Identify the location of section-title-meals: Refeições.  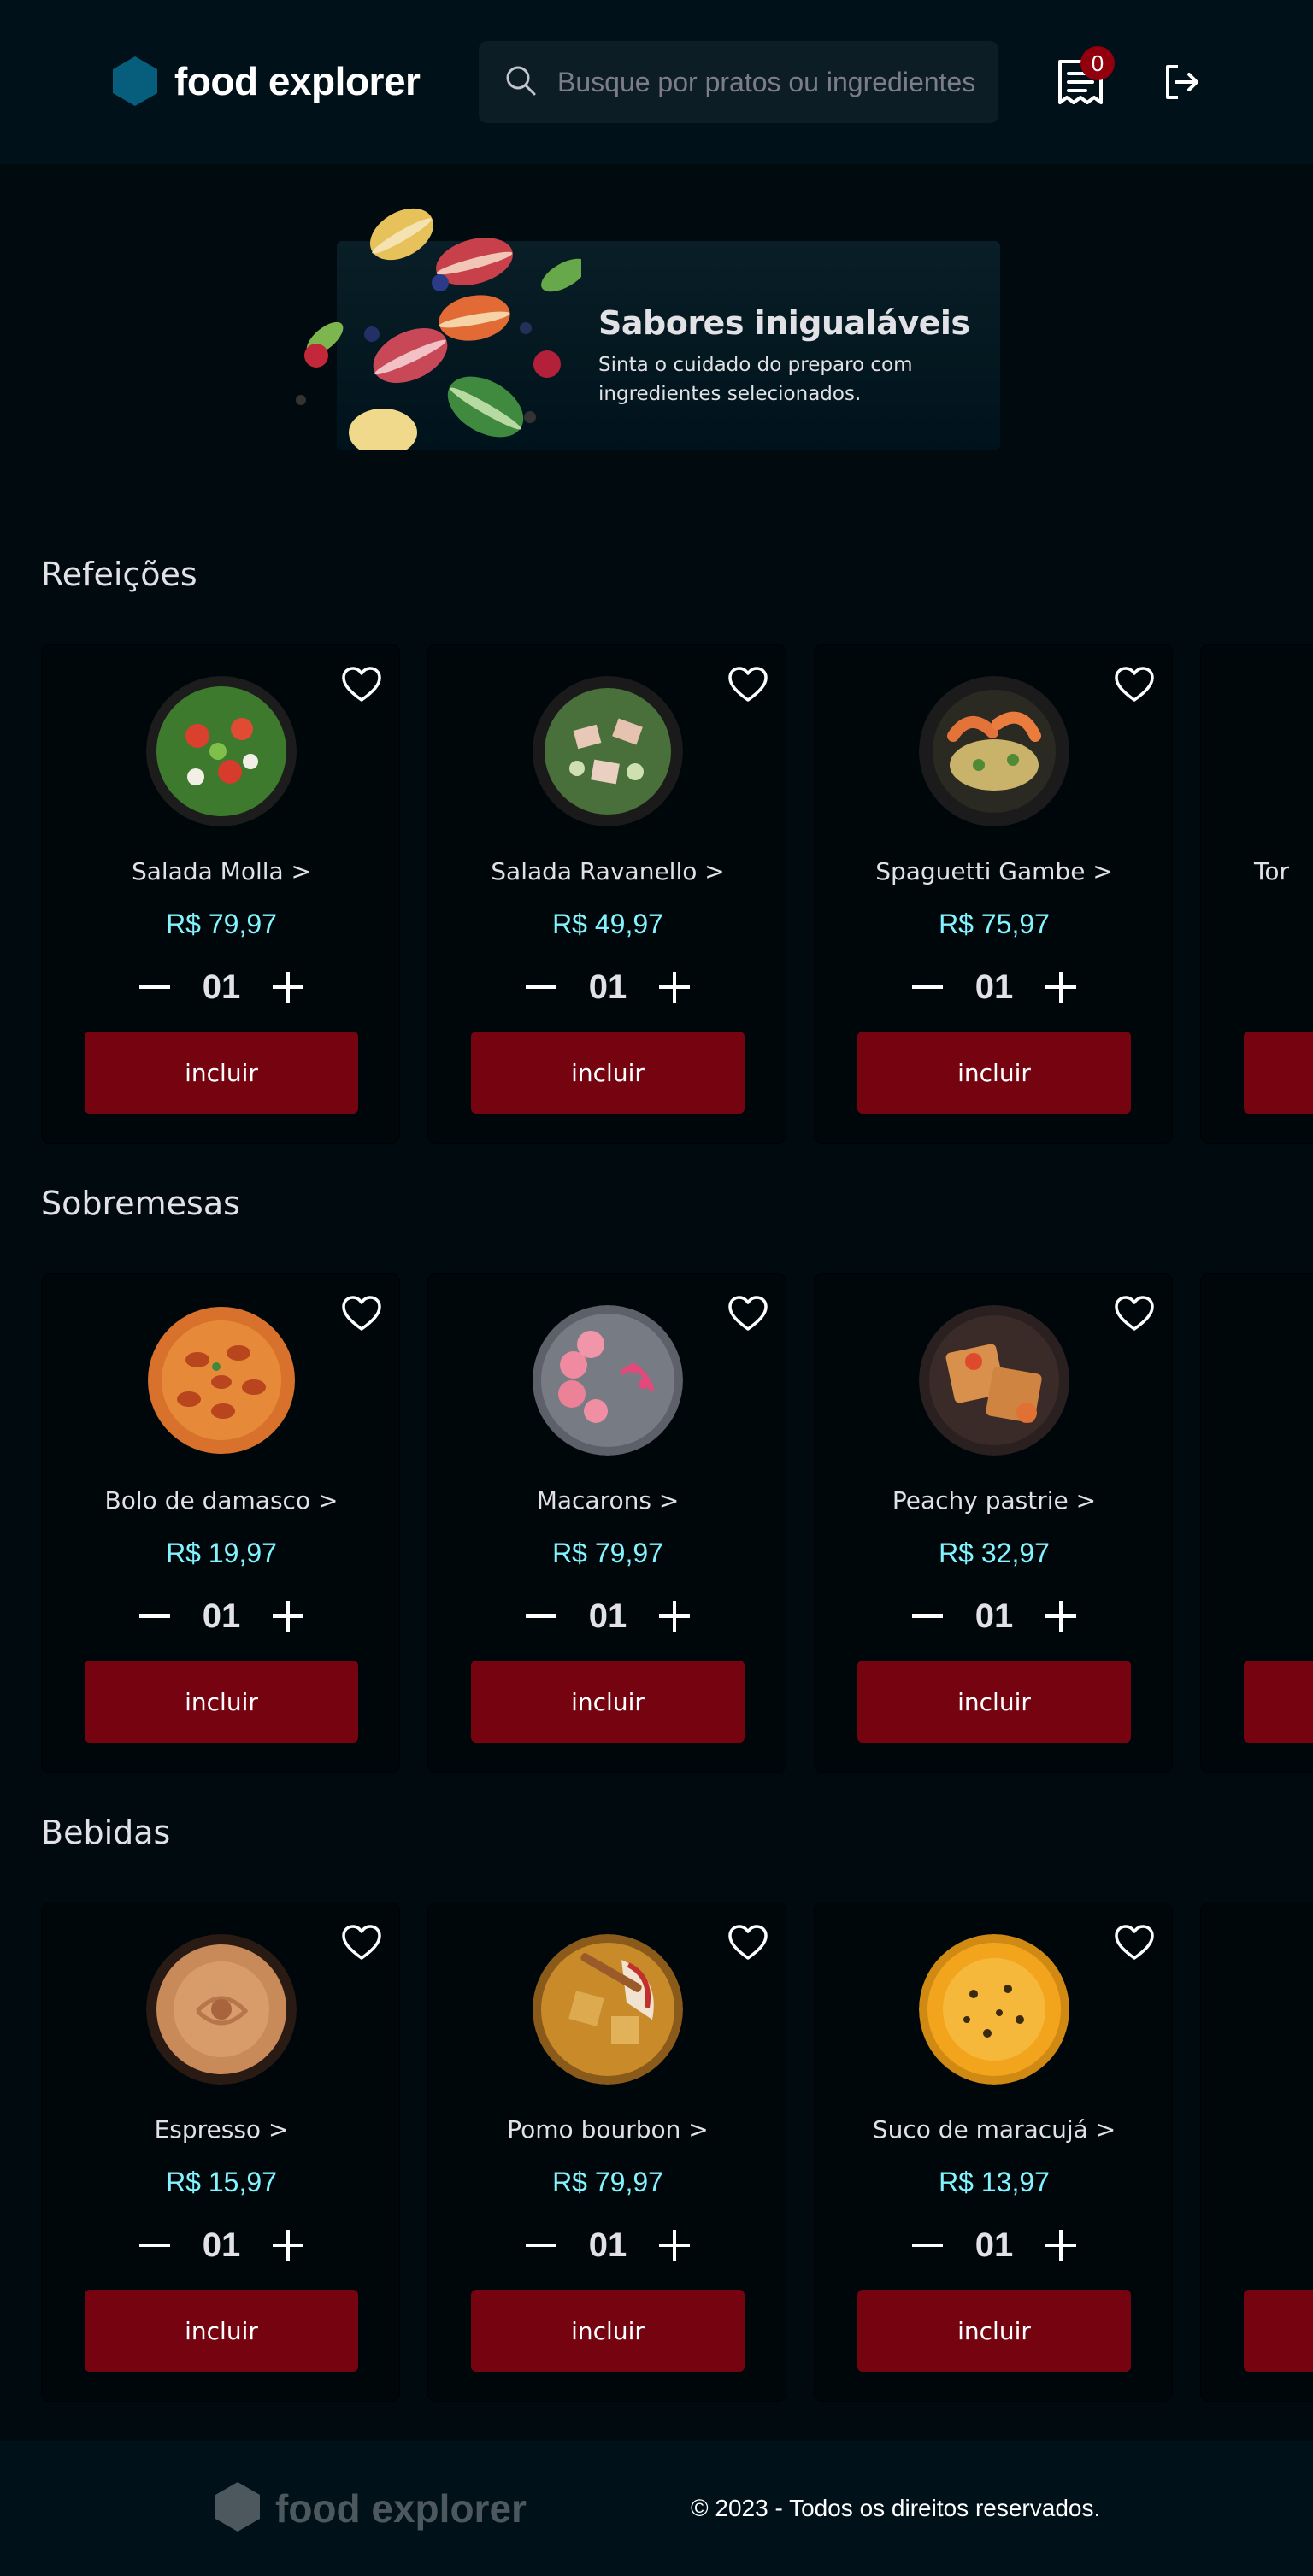
(119, 574).